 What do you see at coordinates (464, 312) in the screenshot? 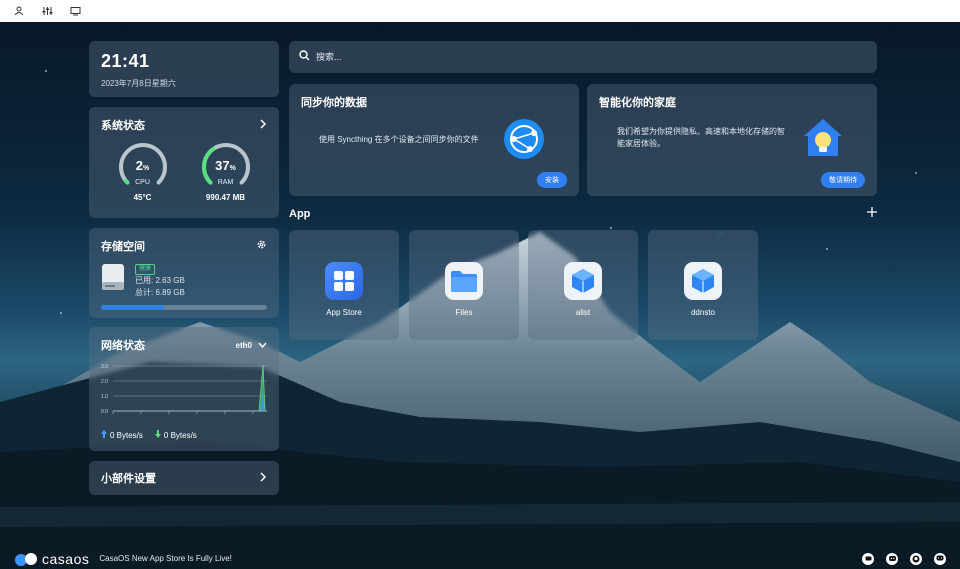
I see `app-name: Files` at bounding box center [464, 312].